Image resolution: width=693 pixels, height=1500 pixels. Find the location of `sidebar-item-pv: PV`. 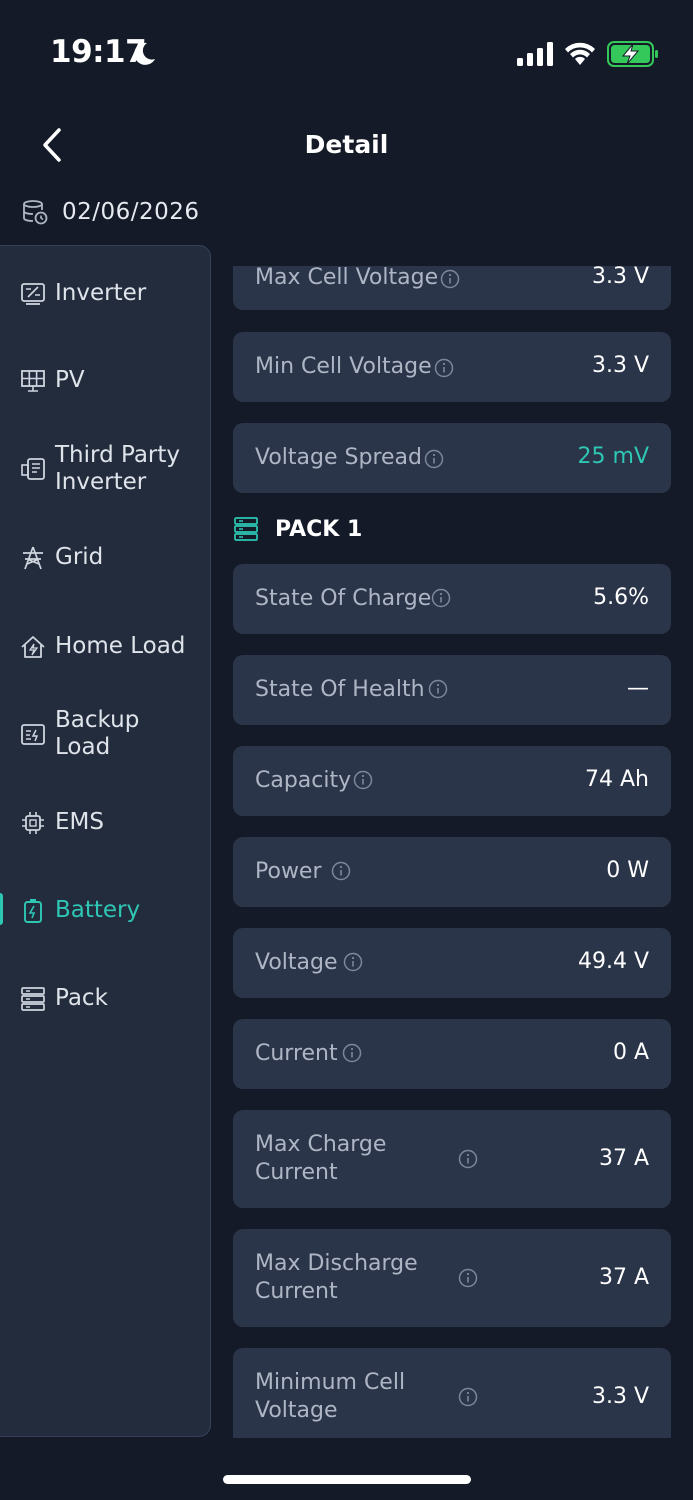

sidebar-item-pv: PV is located at coordinates (110, 380).